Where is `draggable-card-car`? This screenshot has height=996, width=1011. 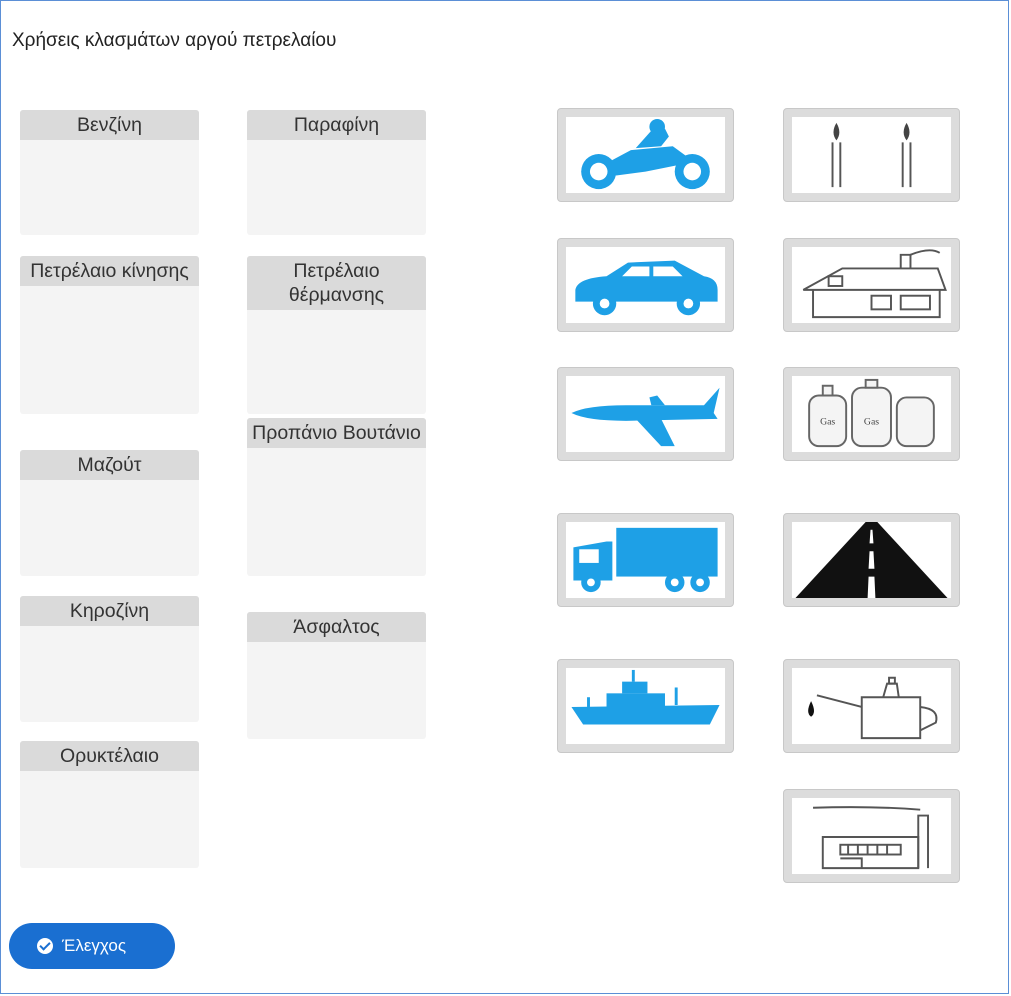 draggable-card-car is located at coordinates (645, 285).